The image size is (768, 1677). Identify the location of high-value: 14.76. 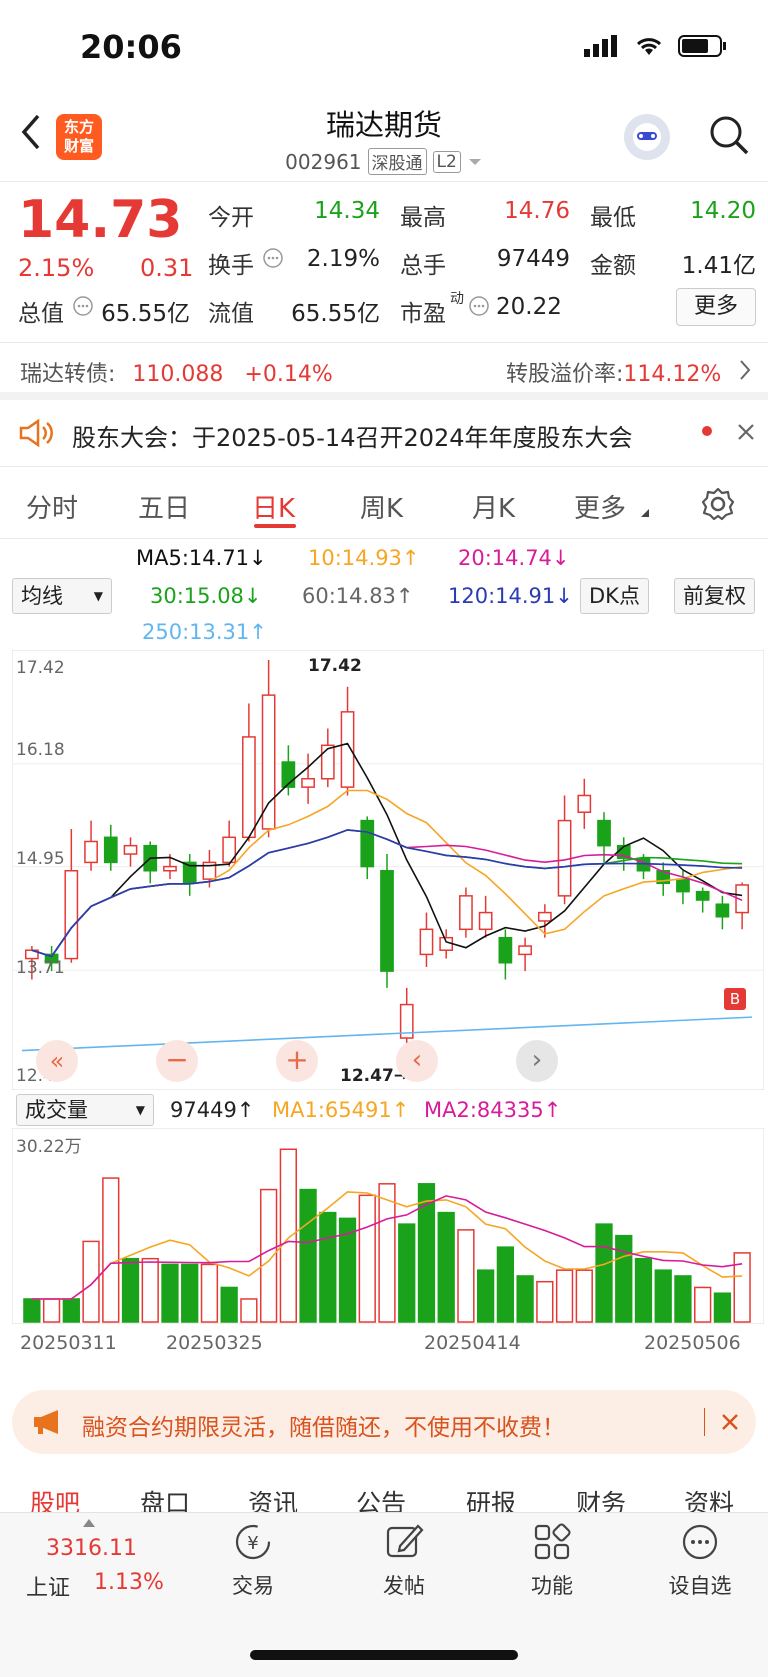
(537, 211).